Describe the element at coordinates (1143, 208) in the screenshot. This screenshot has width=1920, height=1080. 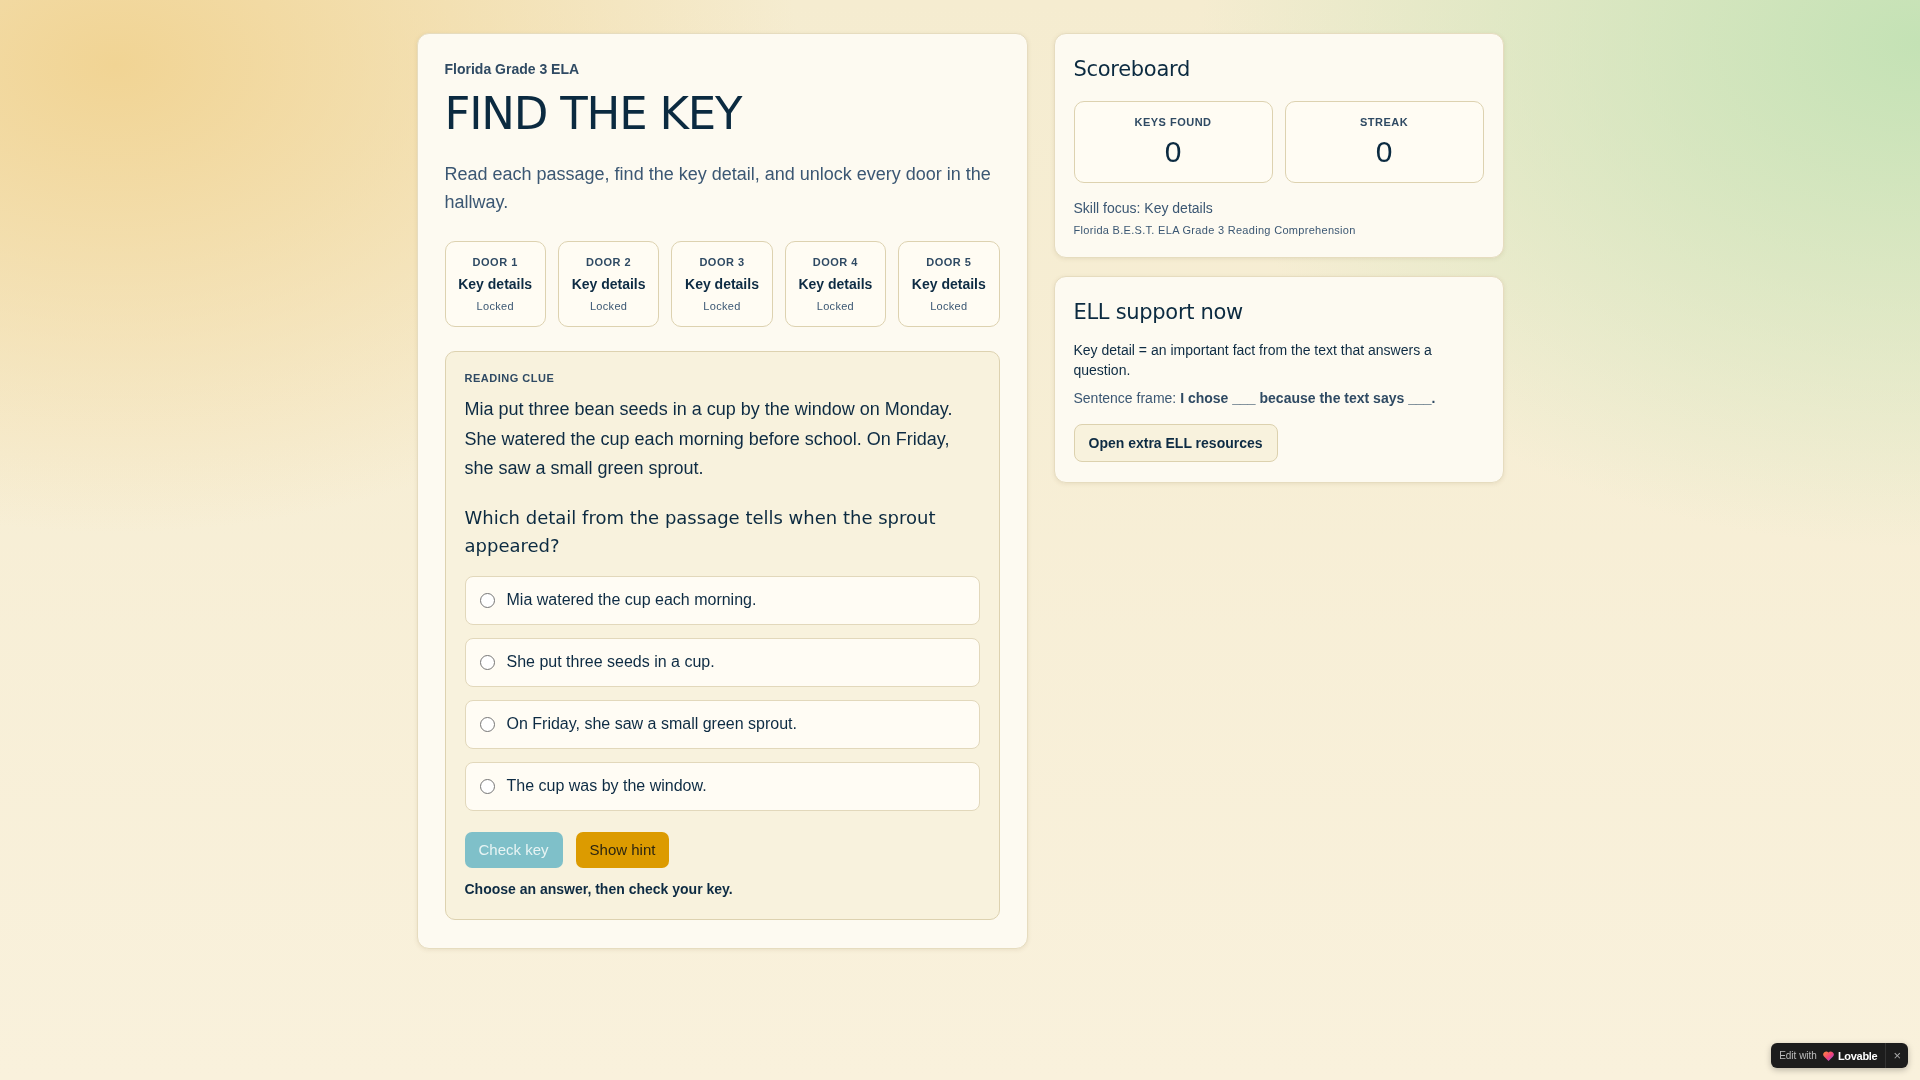
I see `skill-focus-text: Skill focus: Key details` at that location.